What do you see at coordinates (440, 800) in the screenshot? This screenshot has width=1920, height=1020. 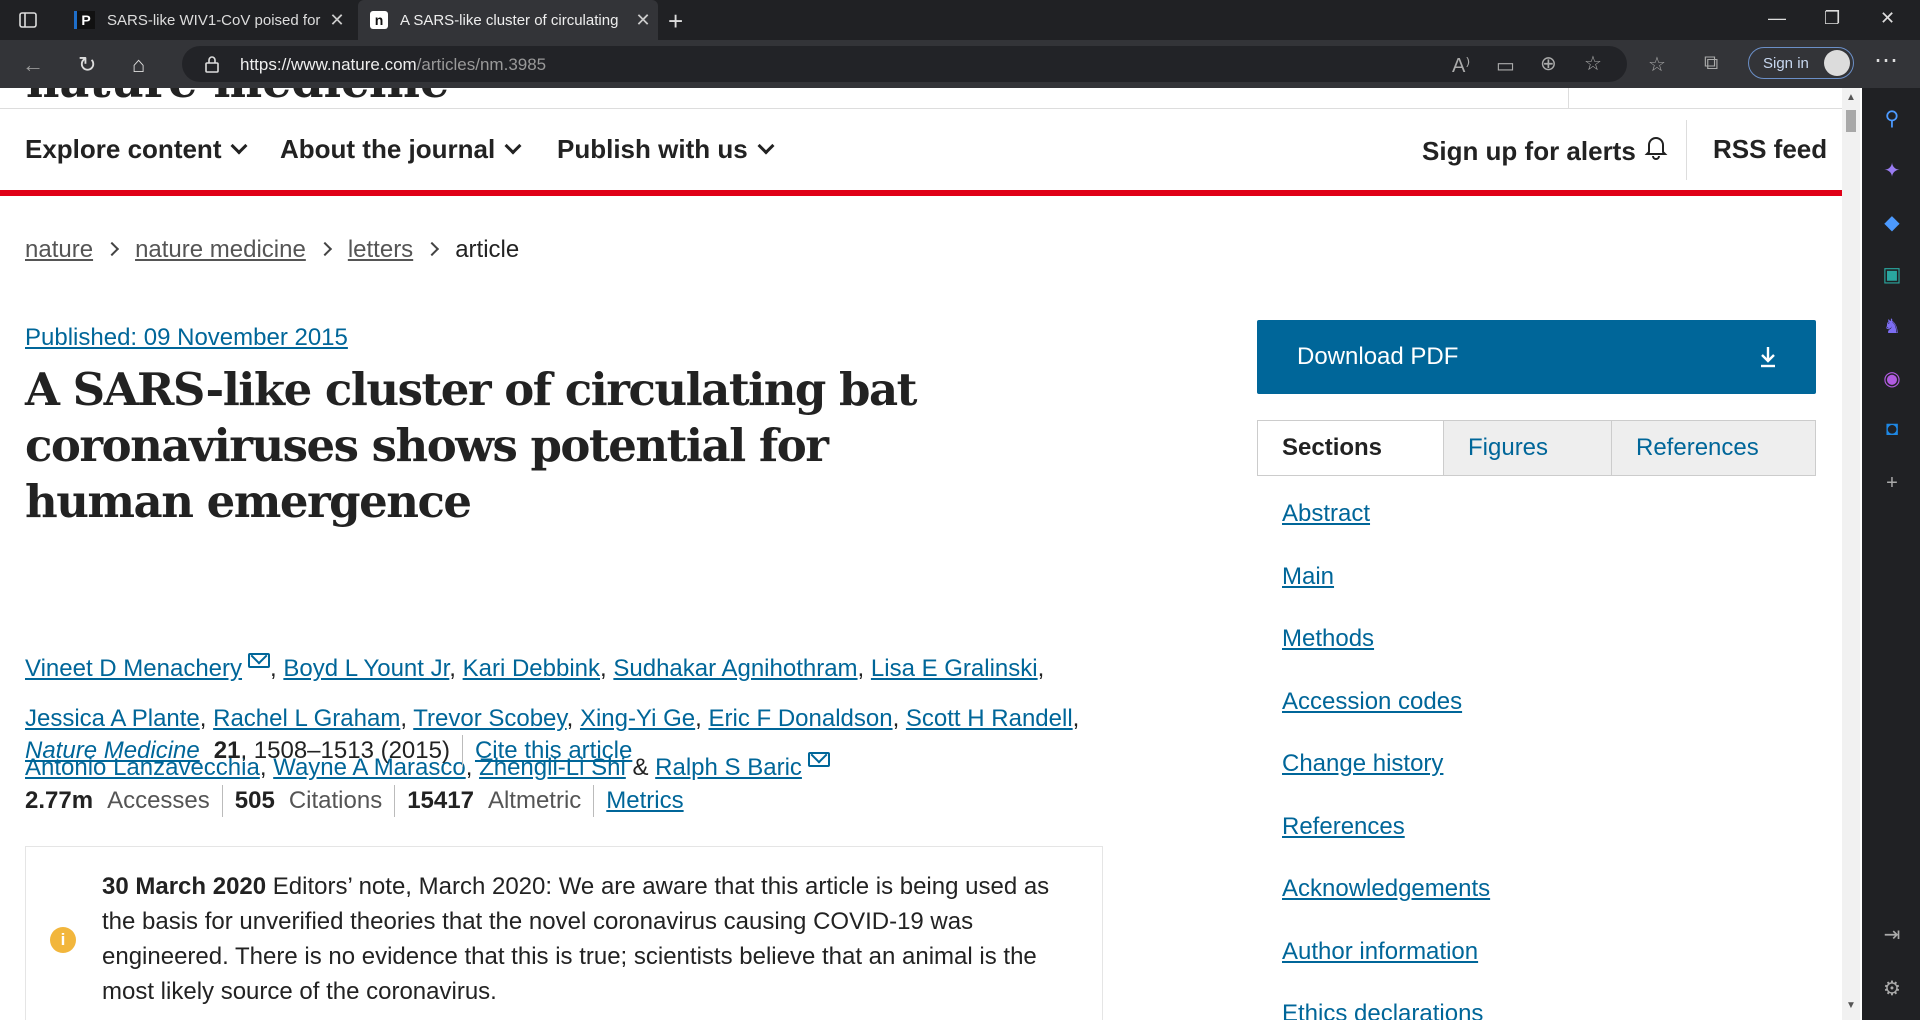 I see `altmetric-score: 15417` at bounding box center [440, 800].